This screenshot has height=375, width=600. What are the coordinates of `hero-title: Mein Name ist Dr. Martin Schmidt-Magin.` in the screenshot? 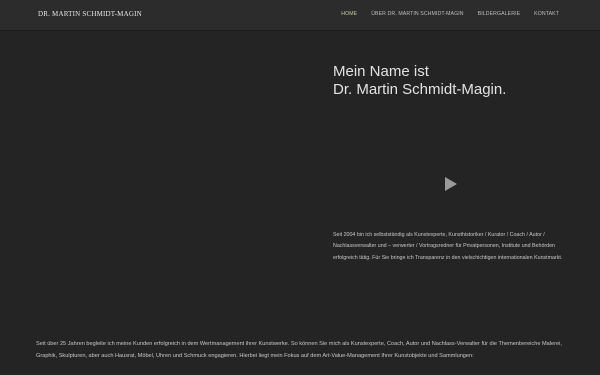 It's located at (419, 81).